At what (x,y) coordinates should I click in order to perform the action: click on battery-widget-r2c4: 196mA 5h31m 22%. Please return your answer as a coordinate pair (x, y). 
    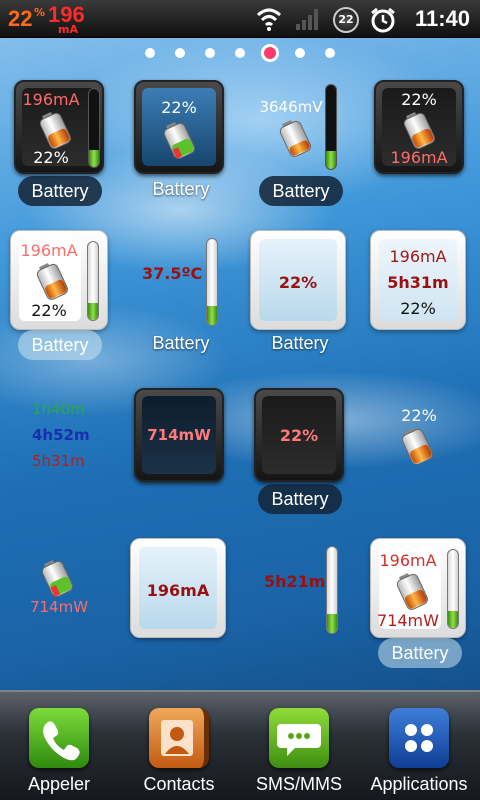
    Looking at the image, I should click on (418, 280).